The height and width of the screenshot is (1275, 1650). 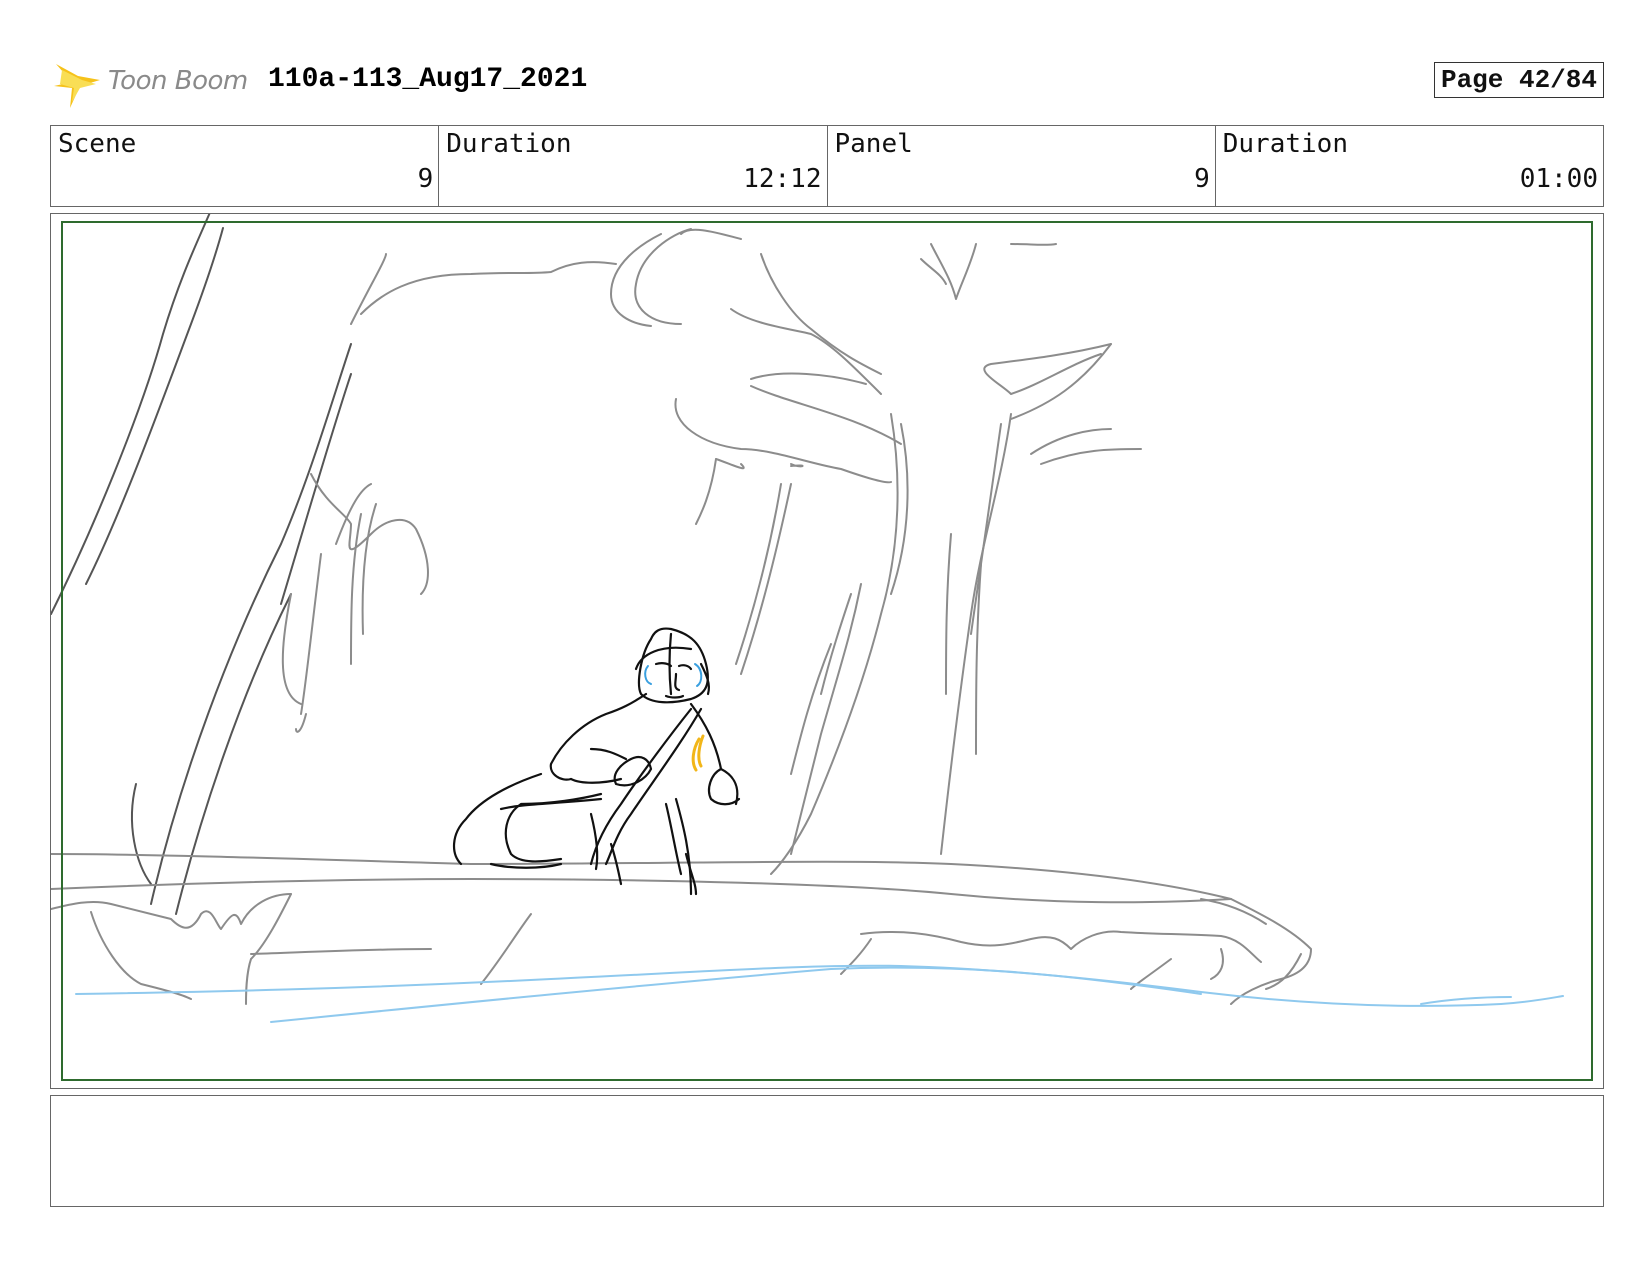 I want to click on scene-value: 9, so click(x=425, y=179).